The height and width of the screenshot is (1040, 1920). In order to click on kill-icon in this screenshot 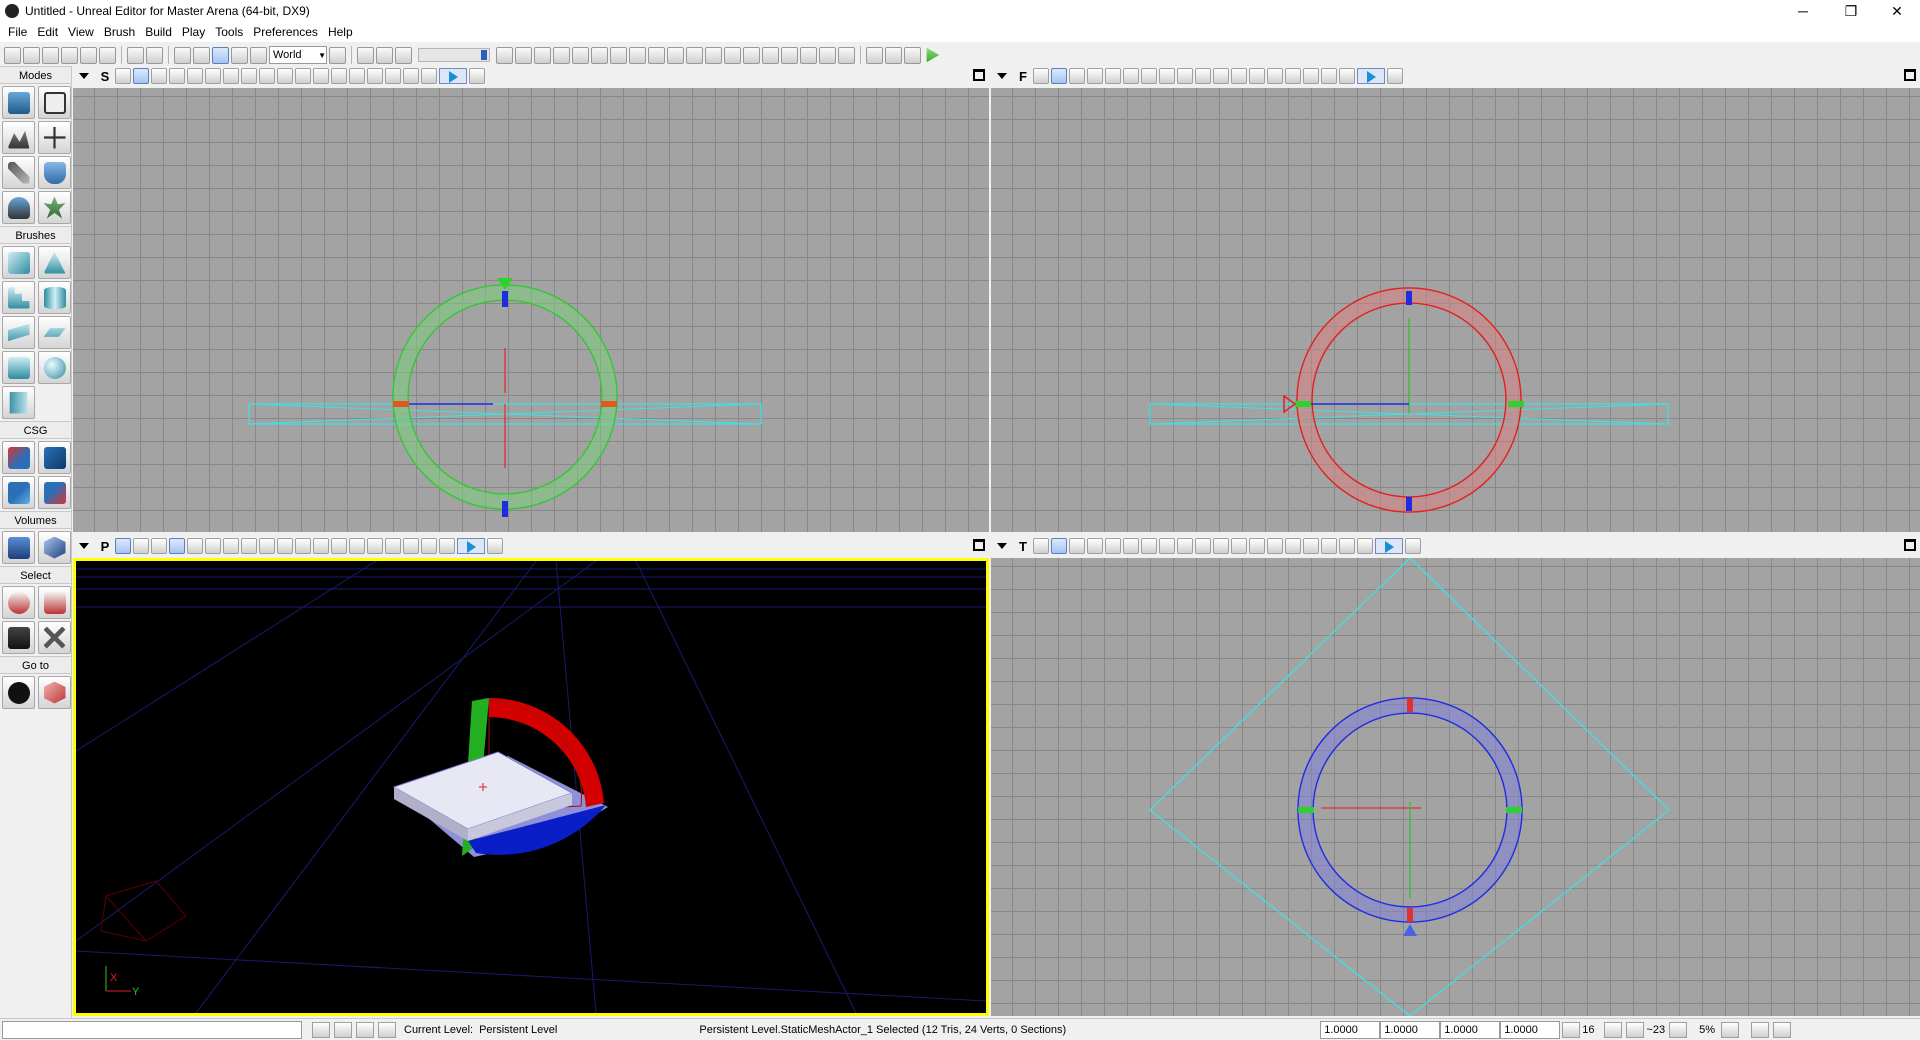, I will do `click(321, 1029)`.